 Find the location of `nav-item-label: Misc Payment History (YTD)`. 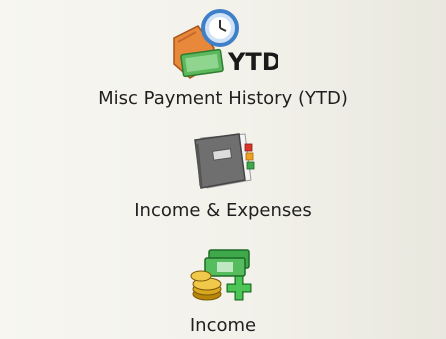

nav-item-label: Misc Payment History (YTD) is located at coordinates (223, 98).